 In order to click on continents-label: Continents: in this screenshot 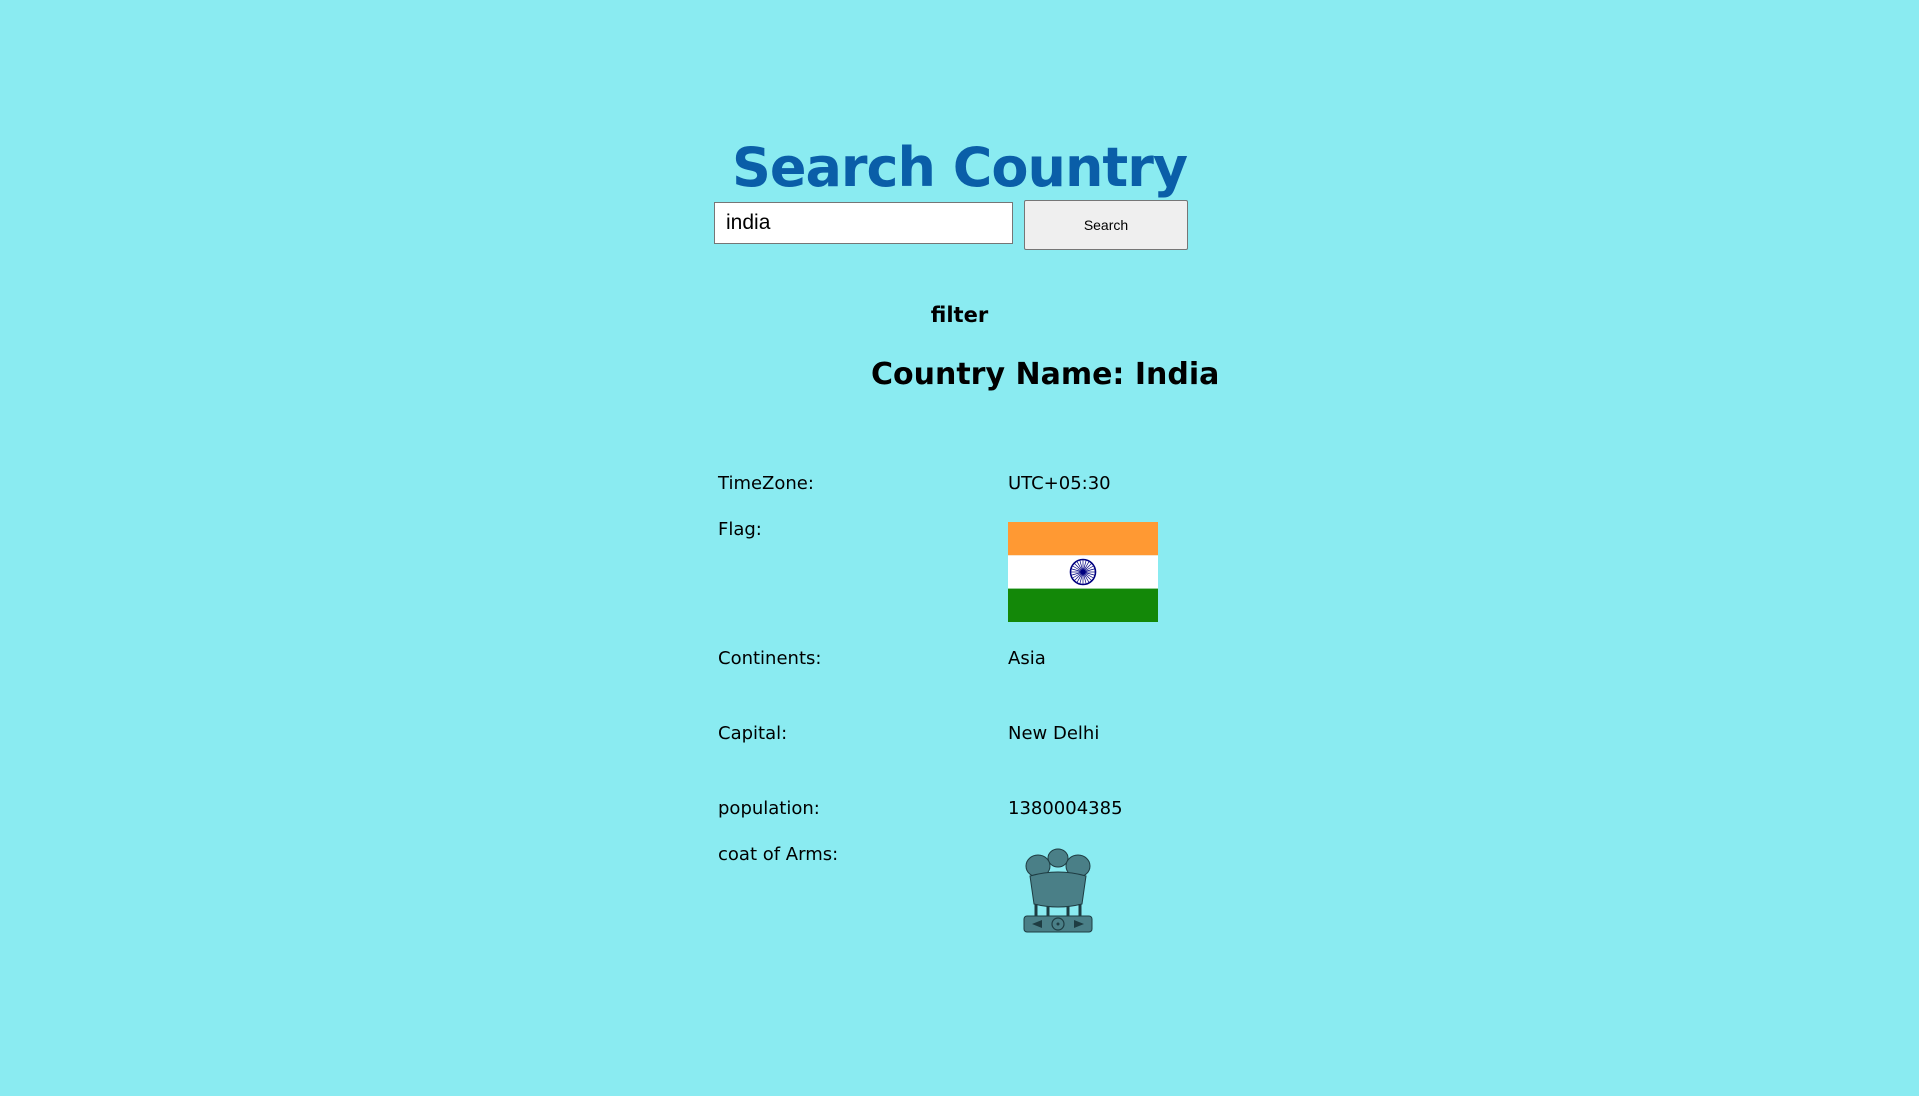, I will do `click(770, 658)`.